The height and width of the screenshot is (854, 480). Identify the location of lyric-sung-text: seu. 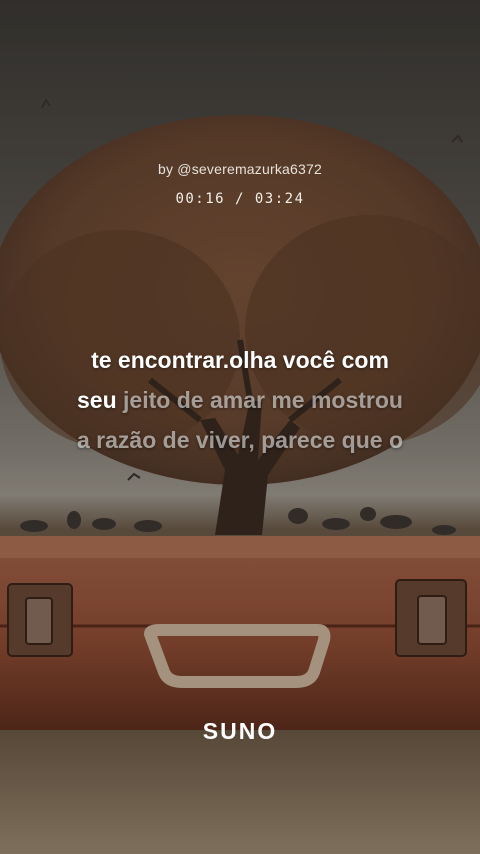
(97, 400).